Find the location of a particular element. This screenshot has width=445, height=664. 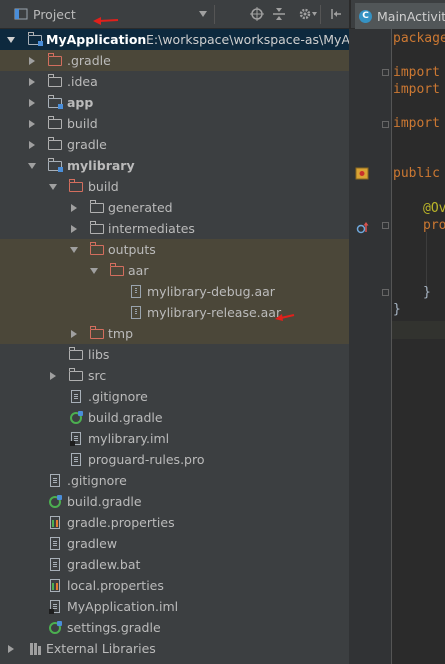

hide-panel-icon is located at coordinates (336, 14).